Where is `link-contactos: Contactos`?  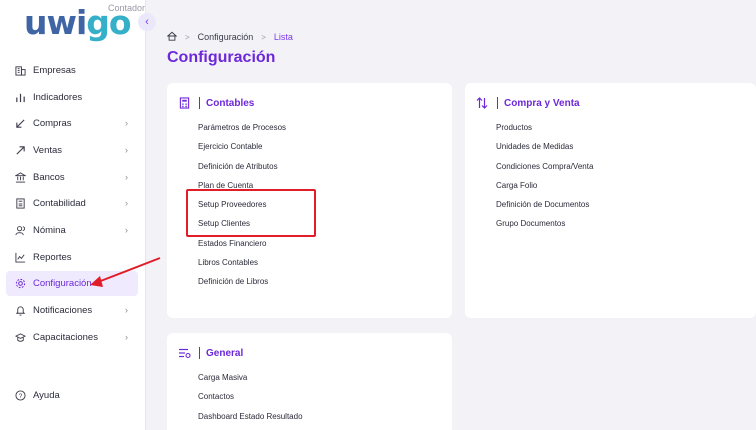
link-contactos: Contactos is located at coordinates (250, 400).